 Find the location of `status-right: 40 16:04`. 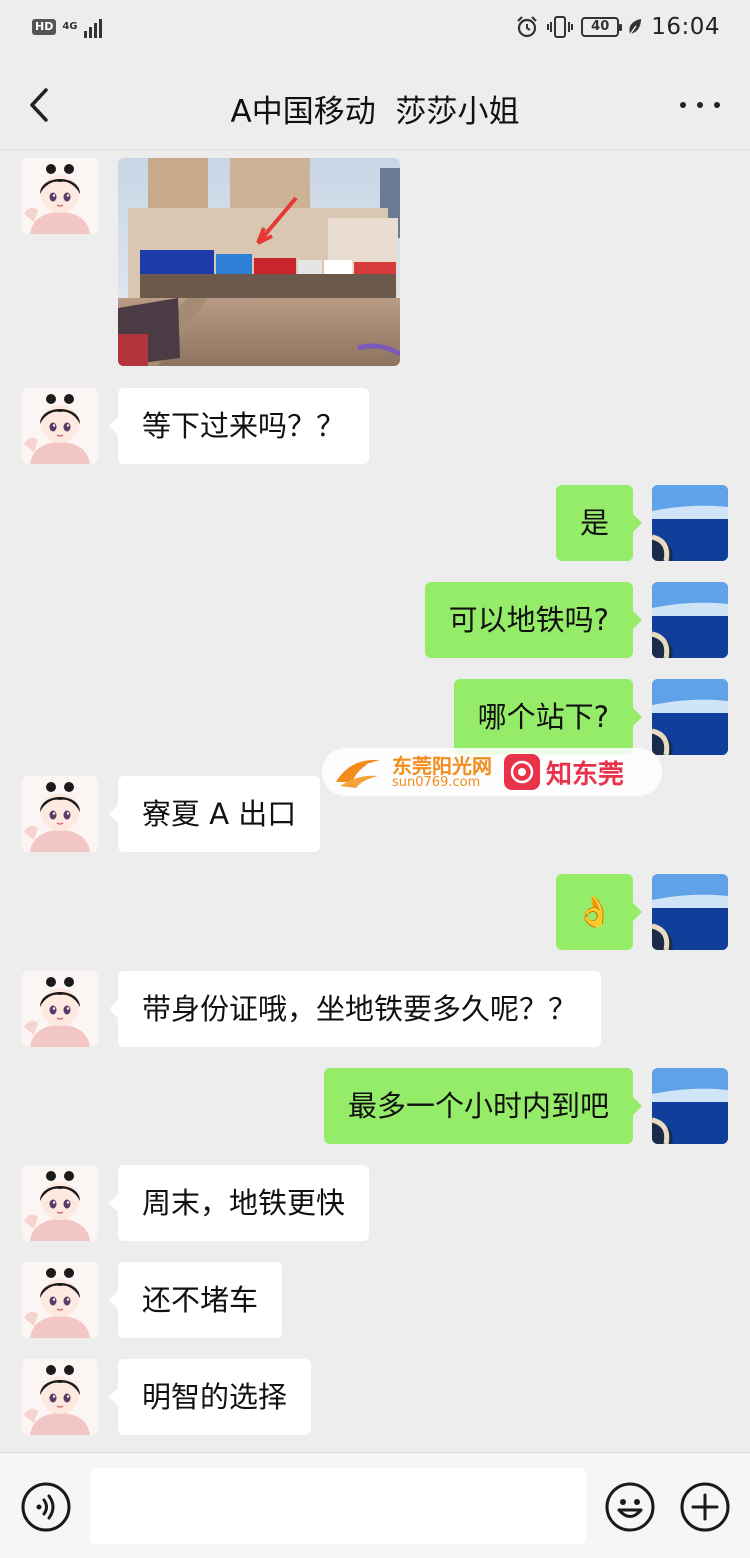

status-right: 40 16:04 is located at coordinates (617, 27).